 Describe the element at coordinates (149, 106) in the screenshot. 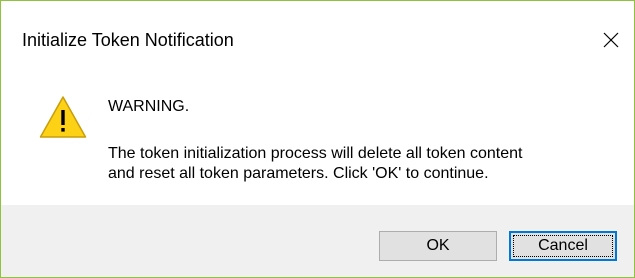

I see `warning-heading: WARNING.` at that location.